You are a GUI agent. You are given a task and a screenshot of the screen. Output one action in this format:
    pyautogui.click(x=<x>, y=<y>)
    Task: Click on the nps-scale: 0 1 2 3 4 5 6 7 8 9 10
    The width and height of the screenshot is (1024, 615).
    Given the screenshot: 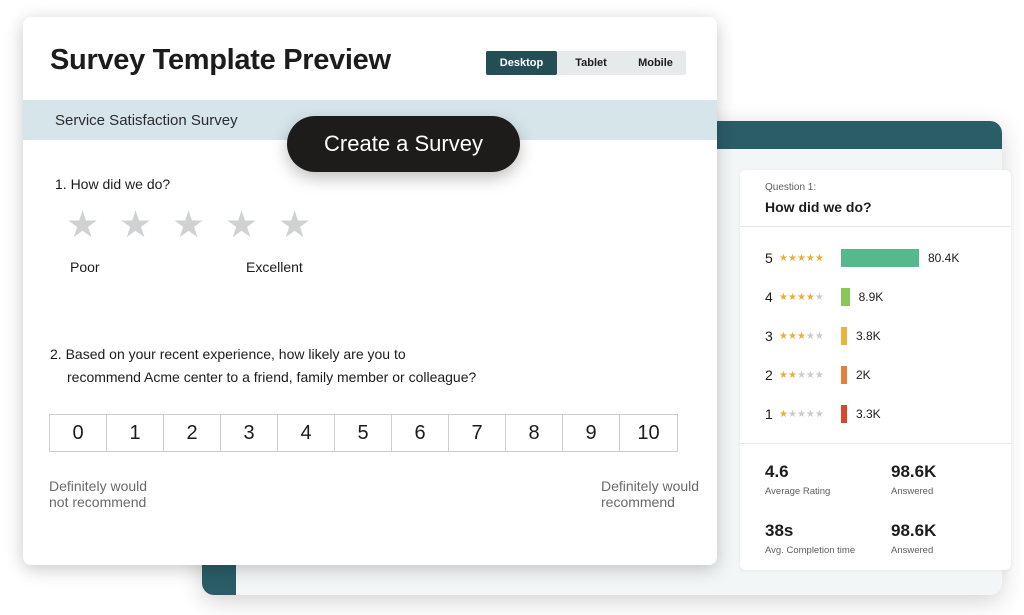 What is the action you would take?
    pyautogui.click(x=363, y=433)
    